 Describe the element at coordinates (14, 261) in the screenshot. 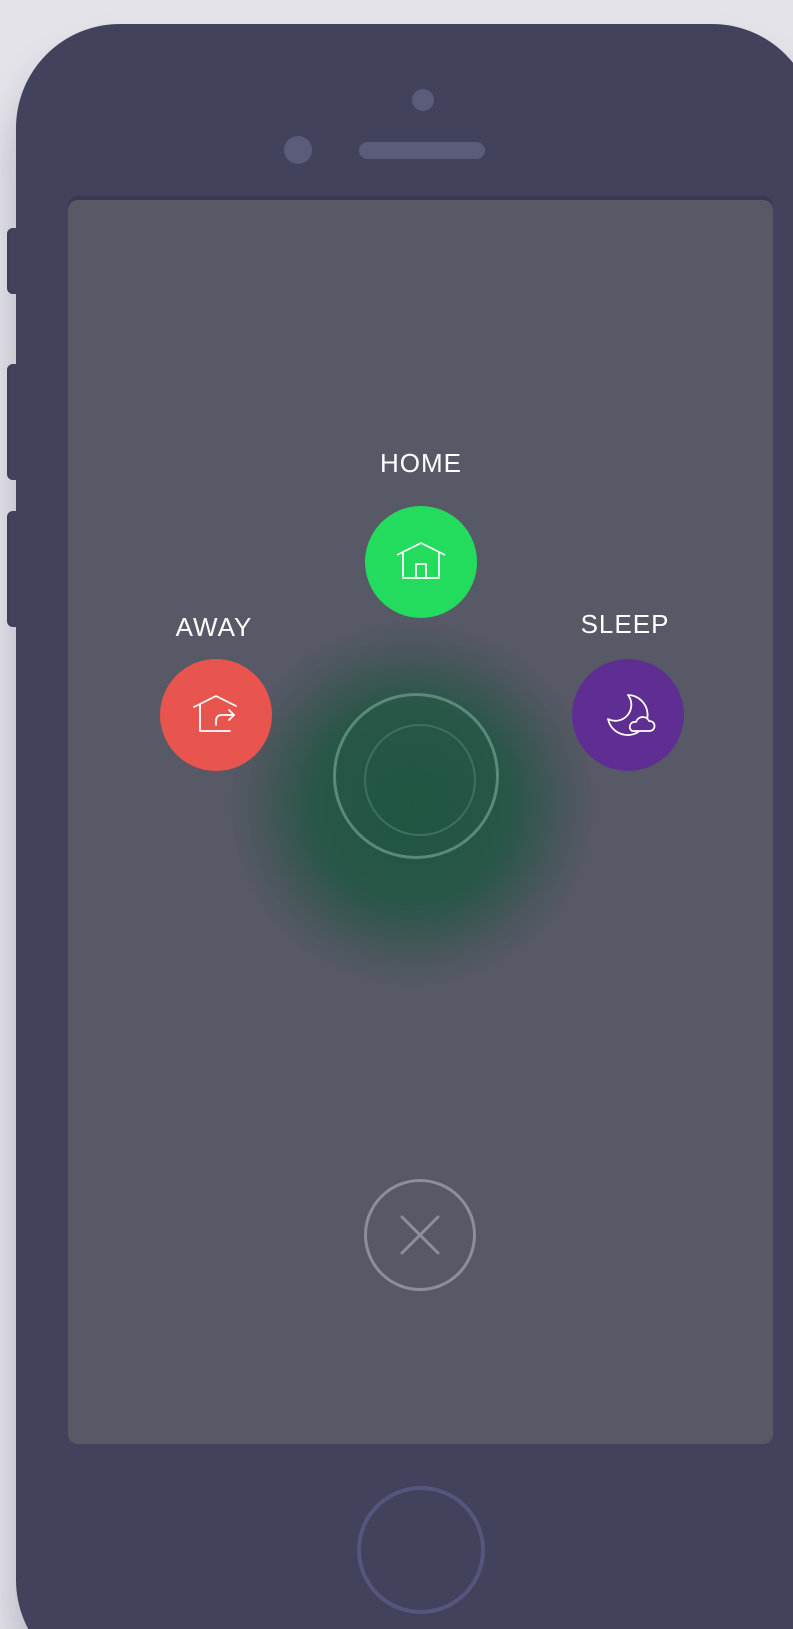

I see `mute-switch` at that location.